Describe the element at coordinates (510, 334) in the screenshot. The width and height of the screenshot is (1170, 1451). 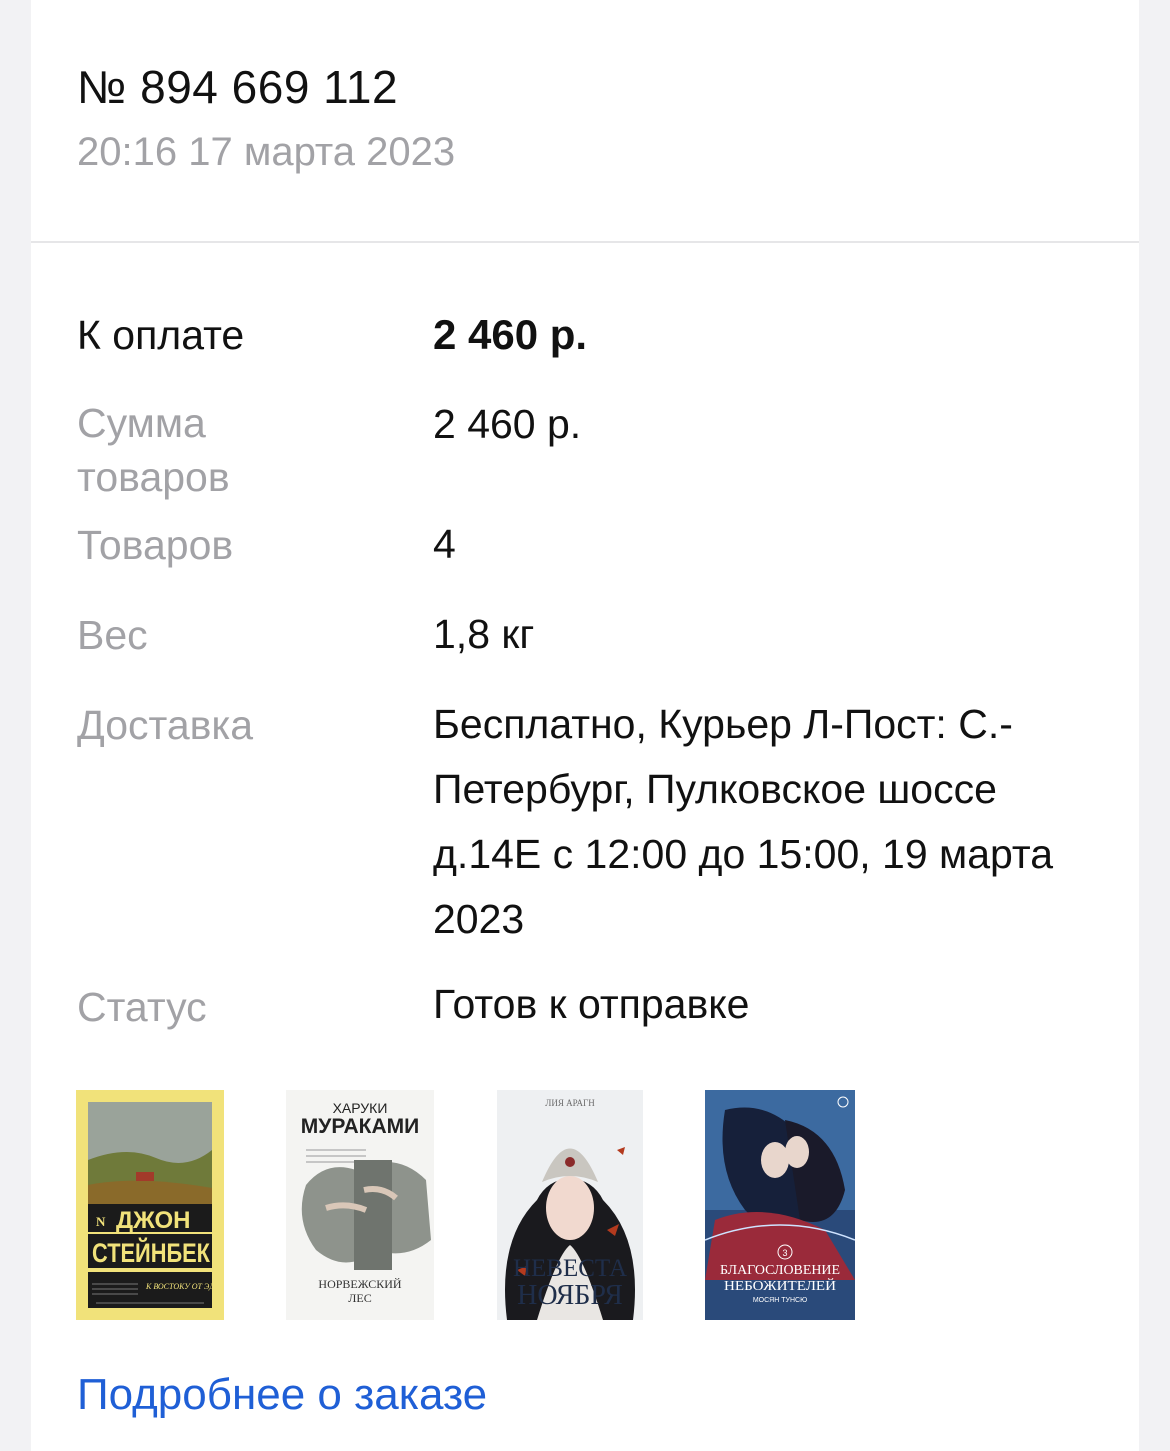
I see `to-pay-value: 2 460 р.` at that location.